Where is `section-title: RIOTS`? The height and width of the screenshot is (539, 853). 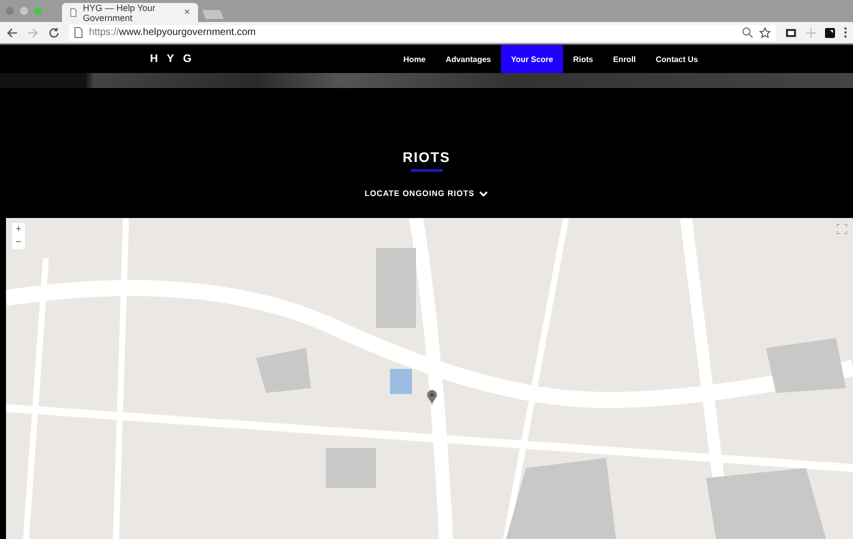 section-title: RIOTS is located at coordinates (426, 157).